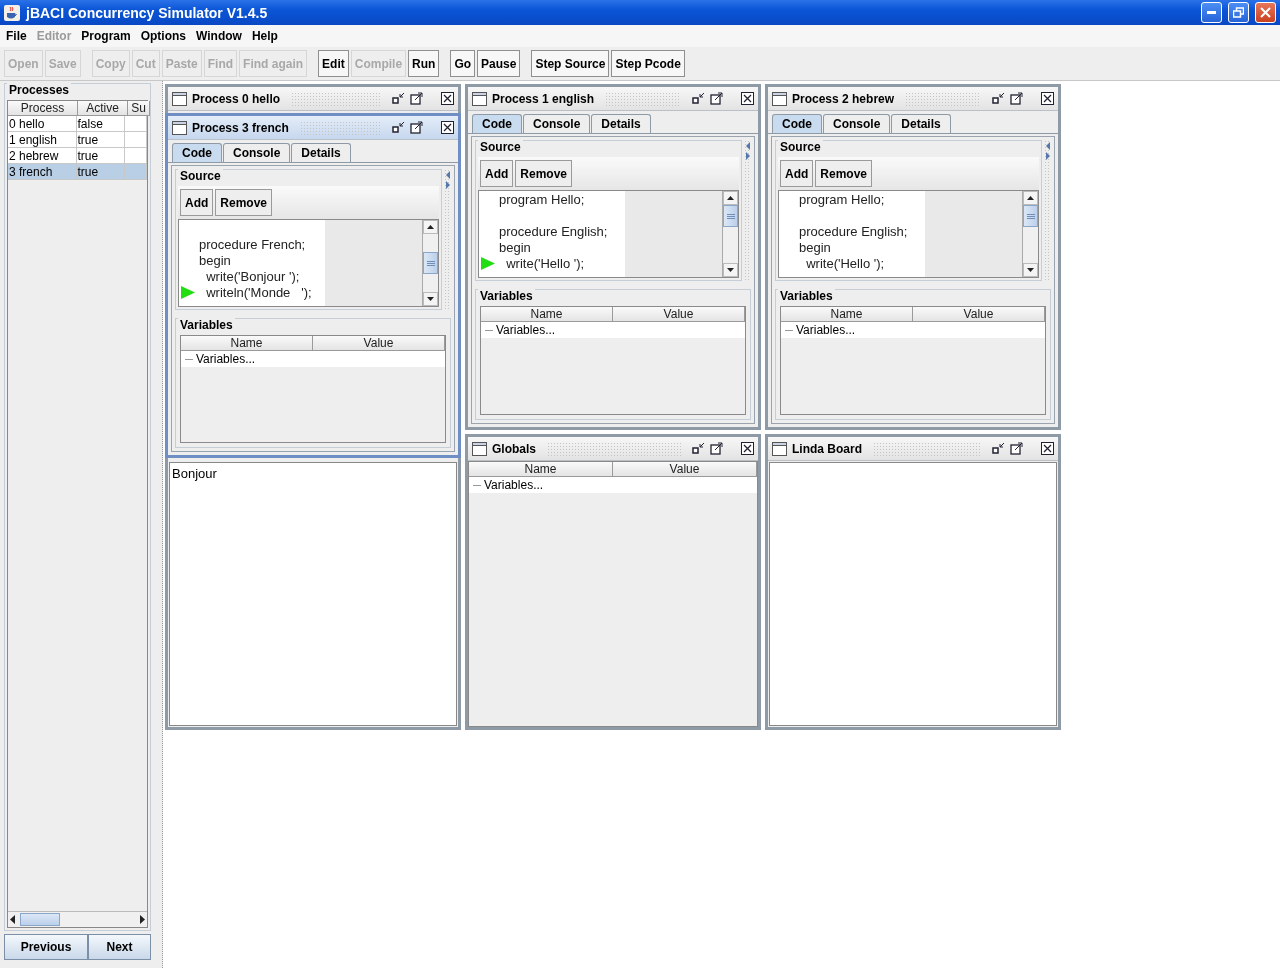  I want to click on minimize-button, so click(1211, 12).